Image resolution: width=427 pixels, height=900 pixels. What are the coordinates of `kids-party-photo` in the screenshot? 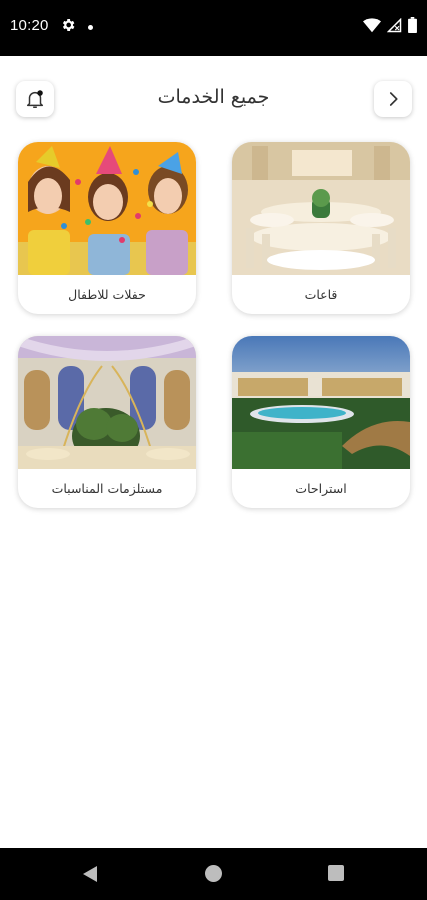 It's located at (107, 208).